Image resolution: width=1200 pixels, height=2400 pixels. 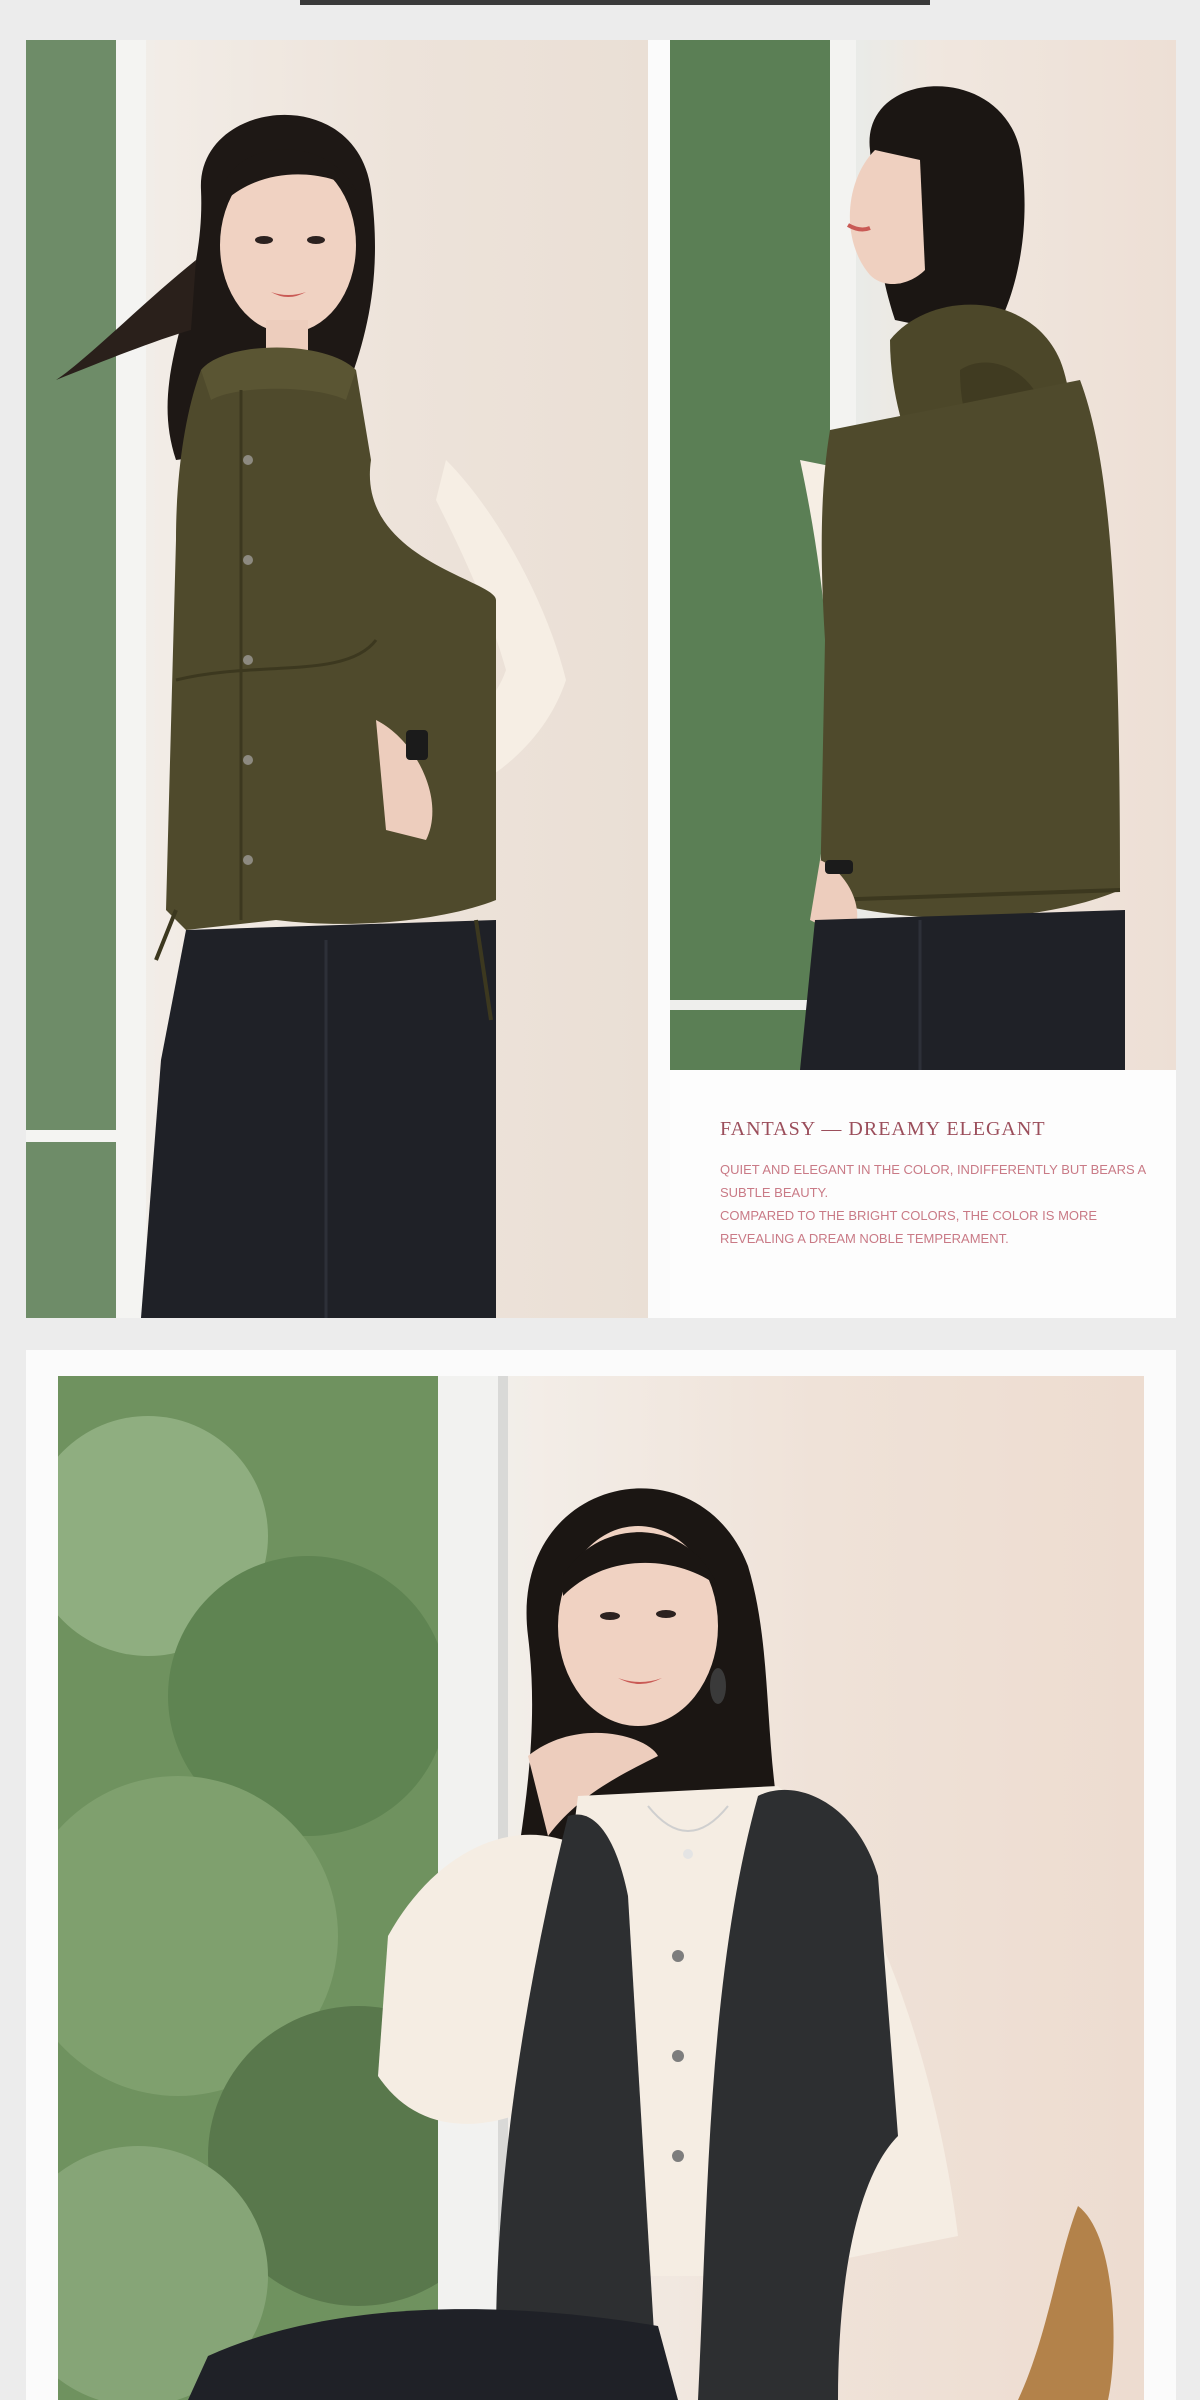 I want to click on top-bar-edge, so click(x=615, y=2).